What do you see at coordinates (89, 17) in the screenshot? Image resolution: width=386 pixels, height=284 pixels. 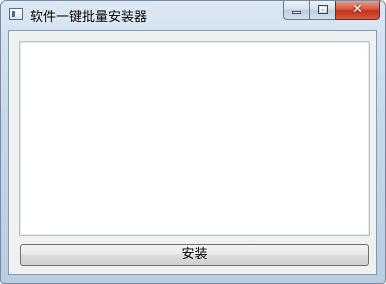 I see `window-title: 软件一键批量安装器` at bounding box center [89, 17].